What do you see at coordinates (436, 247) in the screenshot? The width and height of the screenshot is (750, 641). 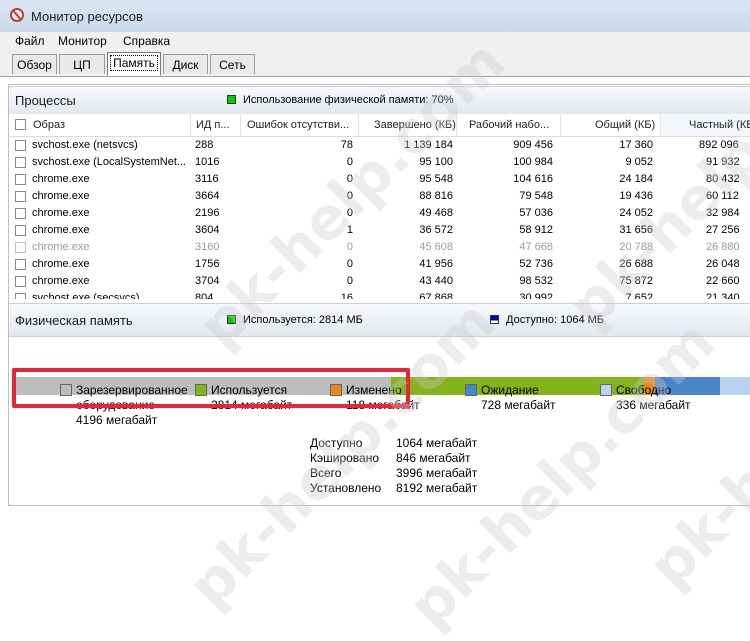 I see `cell-commit: 45 608` at bounding box center [436, 247].